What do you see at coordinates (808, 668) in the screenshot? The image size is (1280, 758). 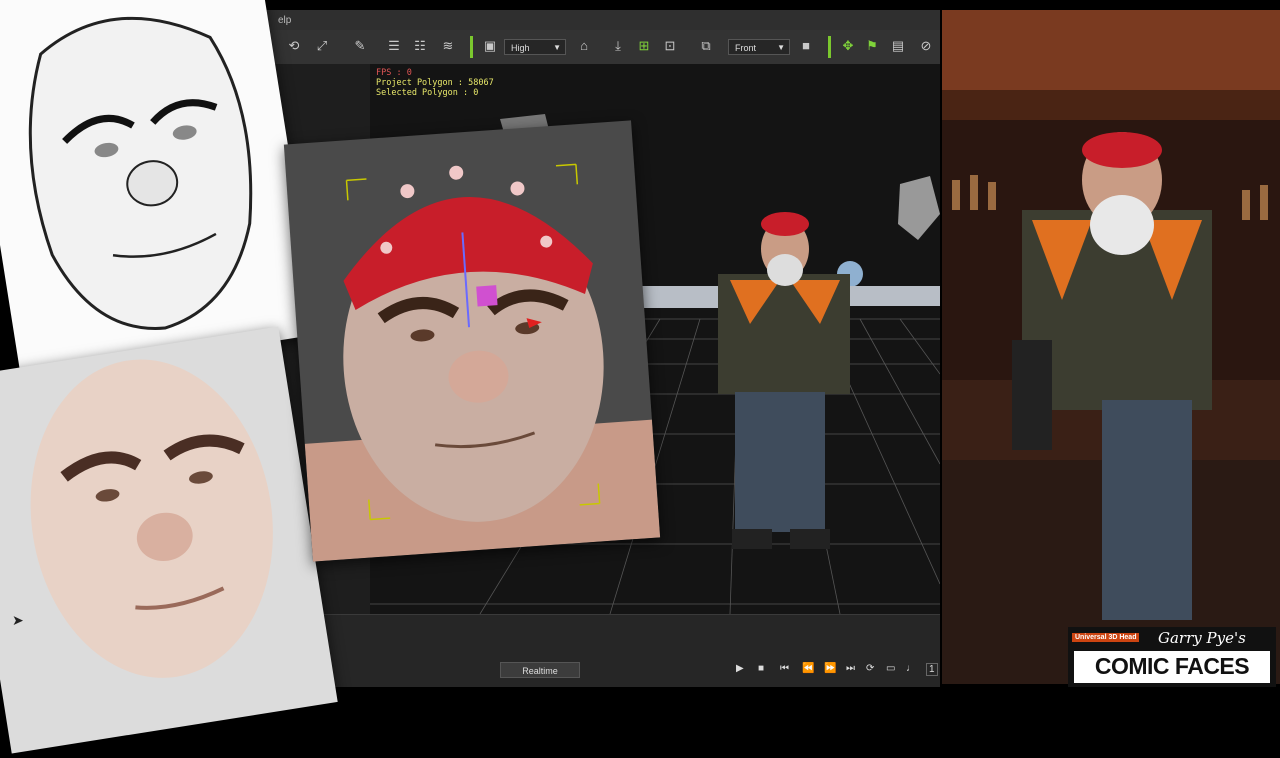 I see `rewind-icon: ⏪` at bounding box center [808, 668].